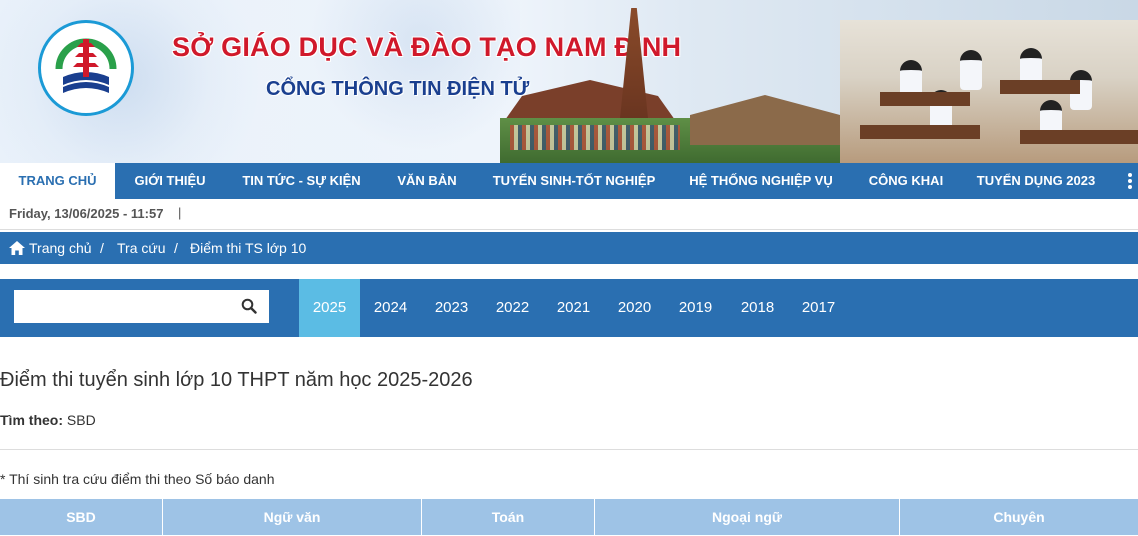  I want to click on tab-year-2025: 2025, so click(329, 308).